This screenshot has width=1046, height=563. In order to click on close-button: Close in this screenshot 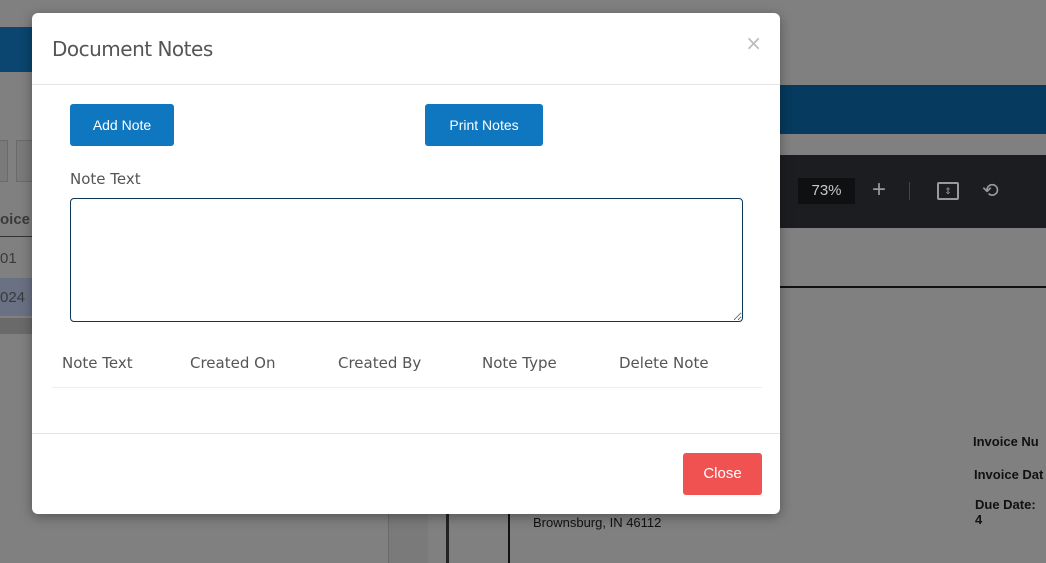, I will do `click(722, 474)`.